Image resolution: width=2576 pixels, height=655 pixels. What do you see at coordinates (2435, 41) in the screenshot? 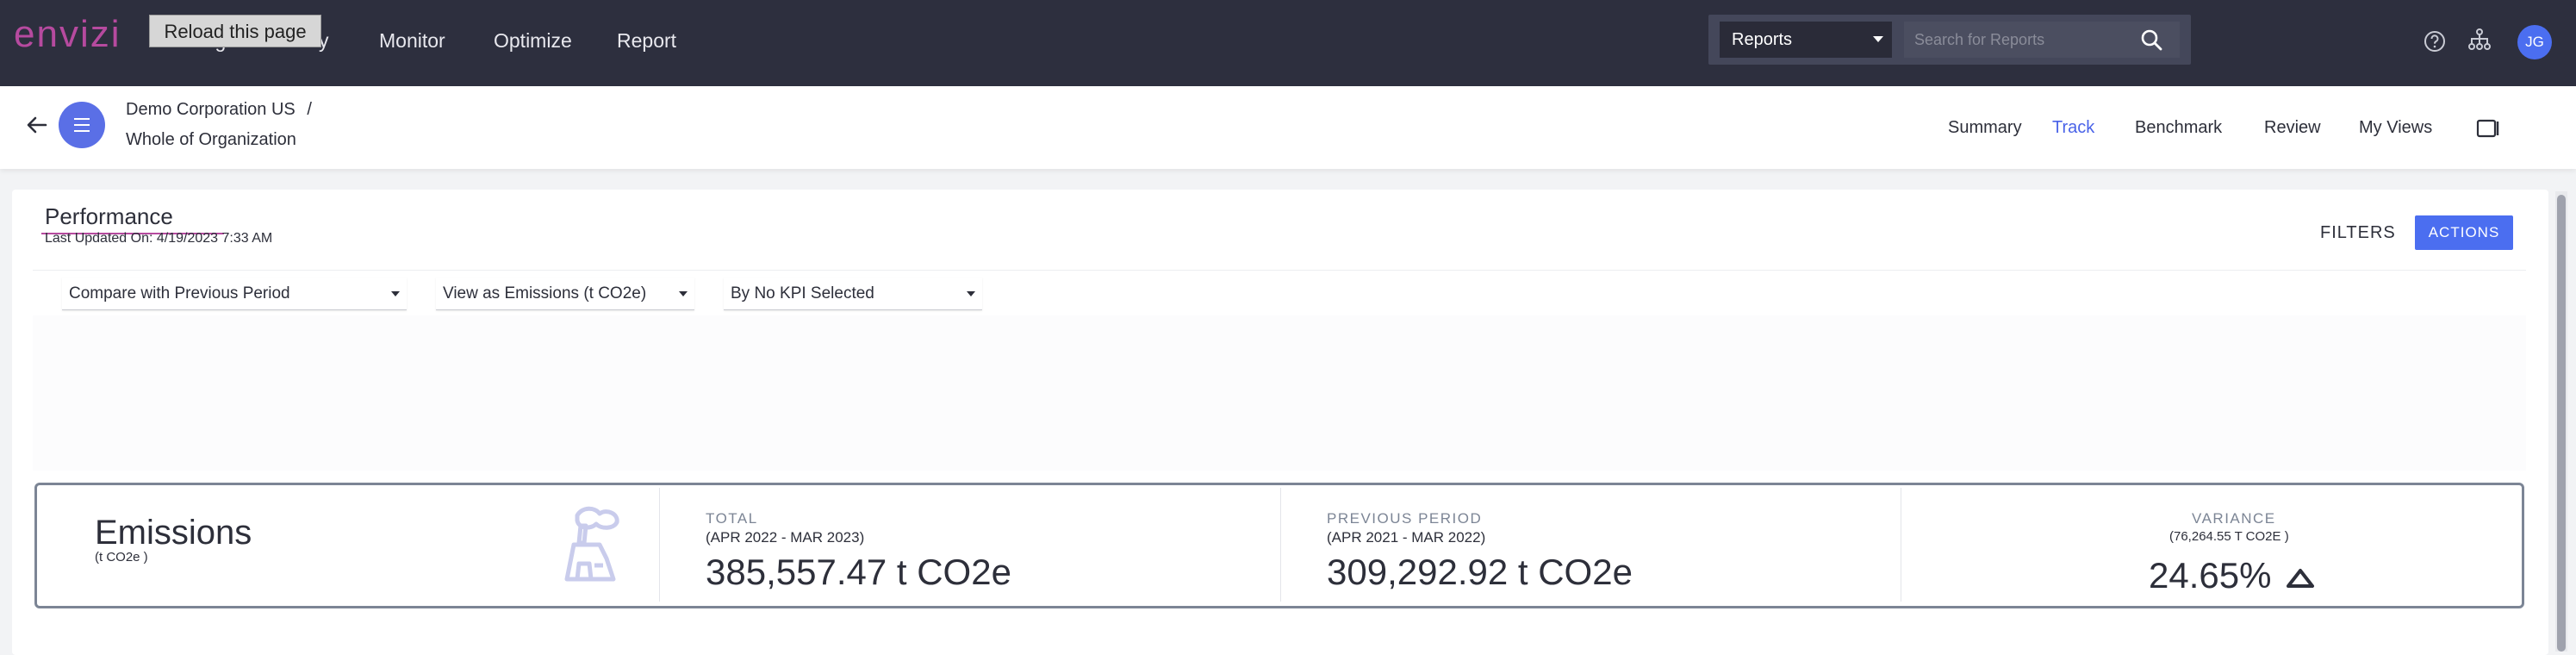
I see `help-icon` at bounding box center [2435, 41].